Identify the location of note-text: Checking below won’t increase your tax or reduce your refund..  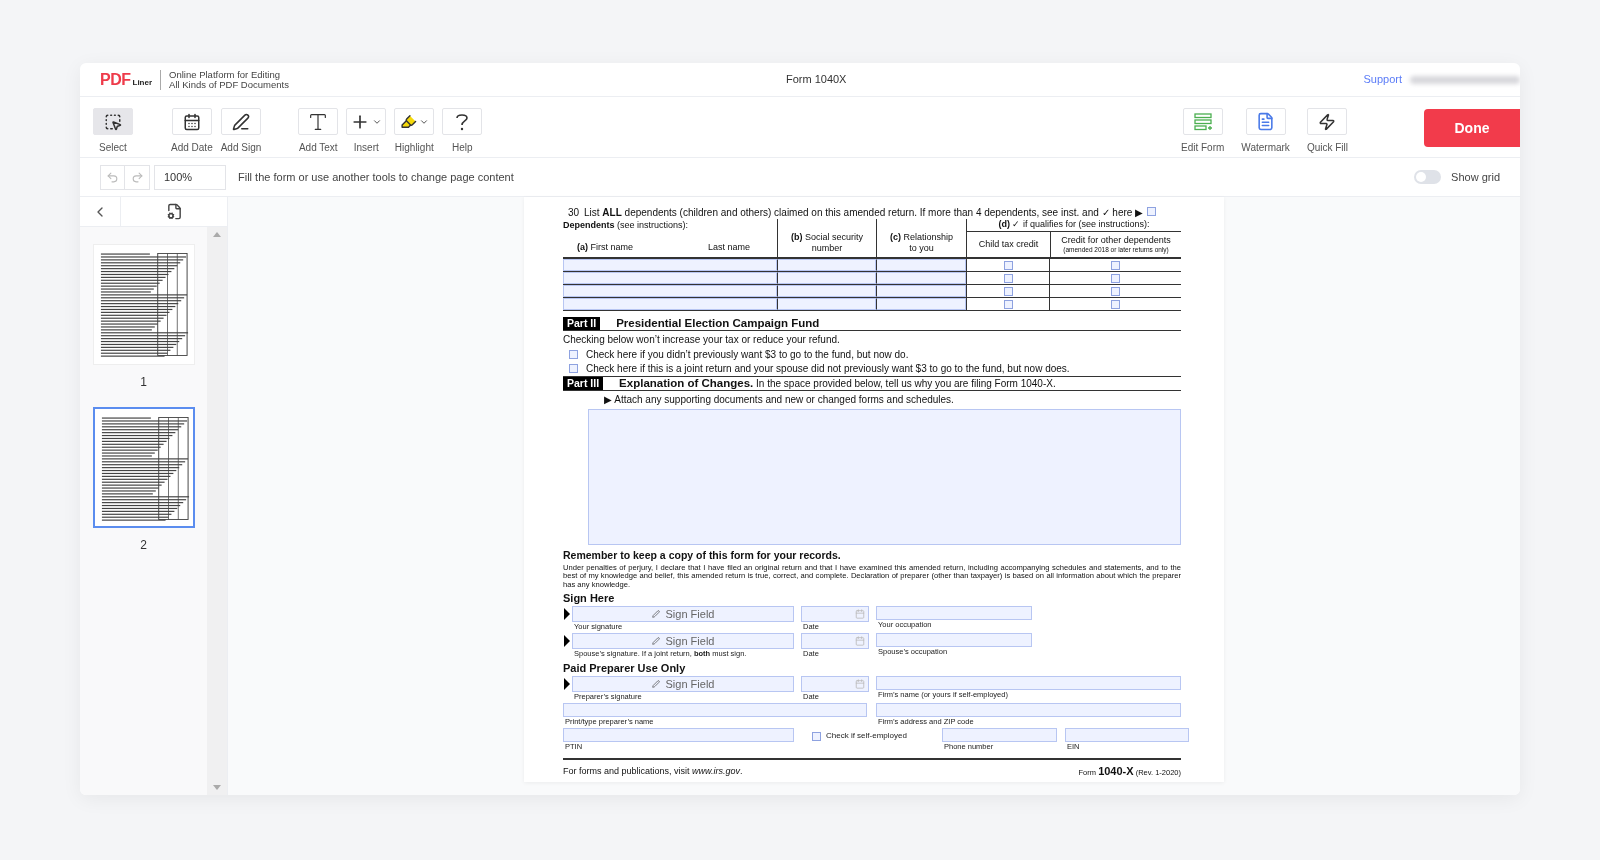
(702, 340).